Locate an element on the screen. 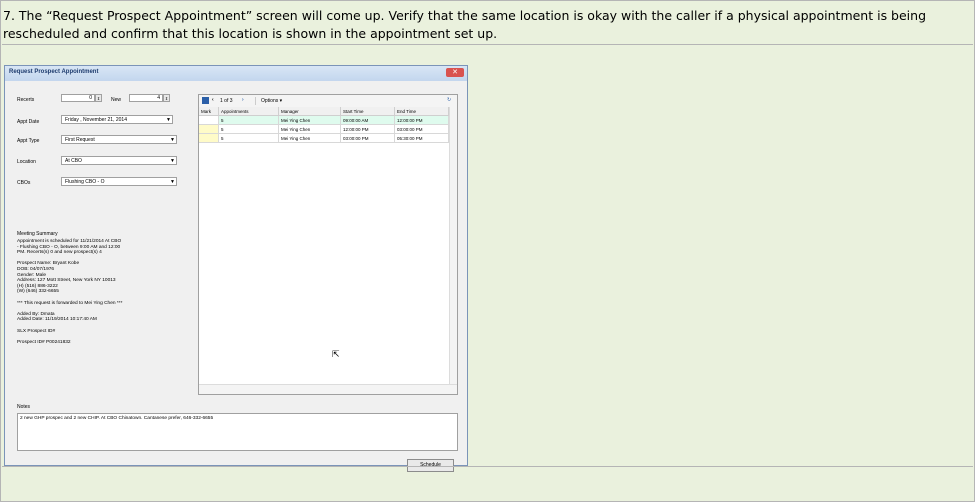  cbos-select: Flushing CBO - O ▼ is located at coordinates (119, 181).